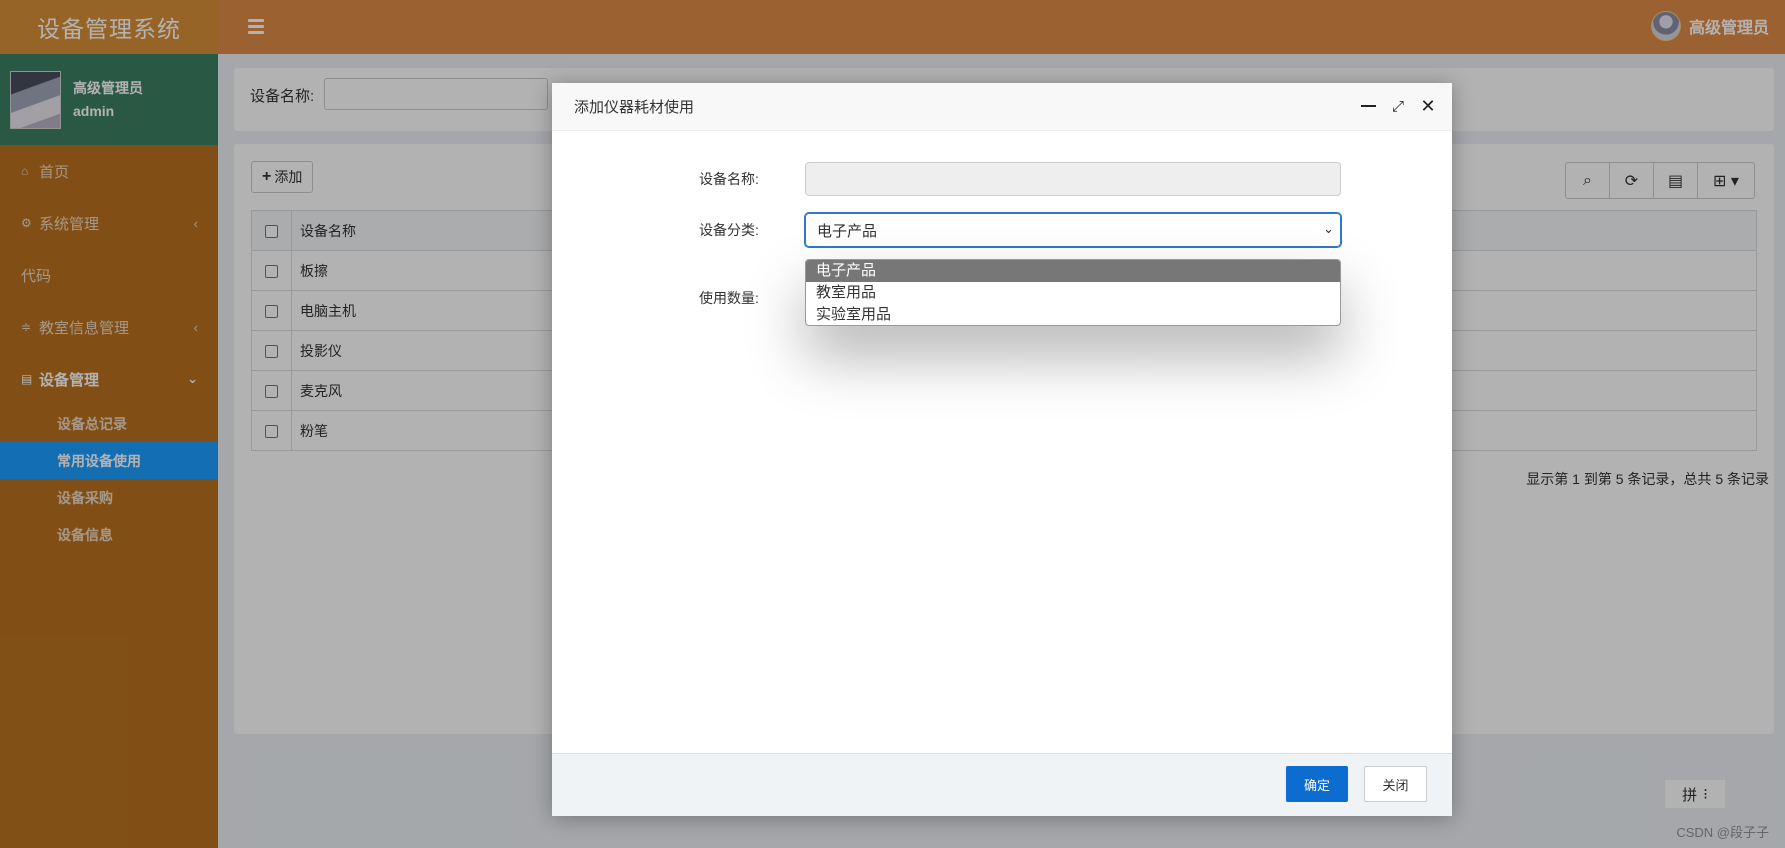 The image size is (1785, 848). What do you see at coordinates (729, 298) in the screenshot?
I see `quantity-label: 使用数量:` at bounding box center [729, 298].